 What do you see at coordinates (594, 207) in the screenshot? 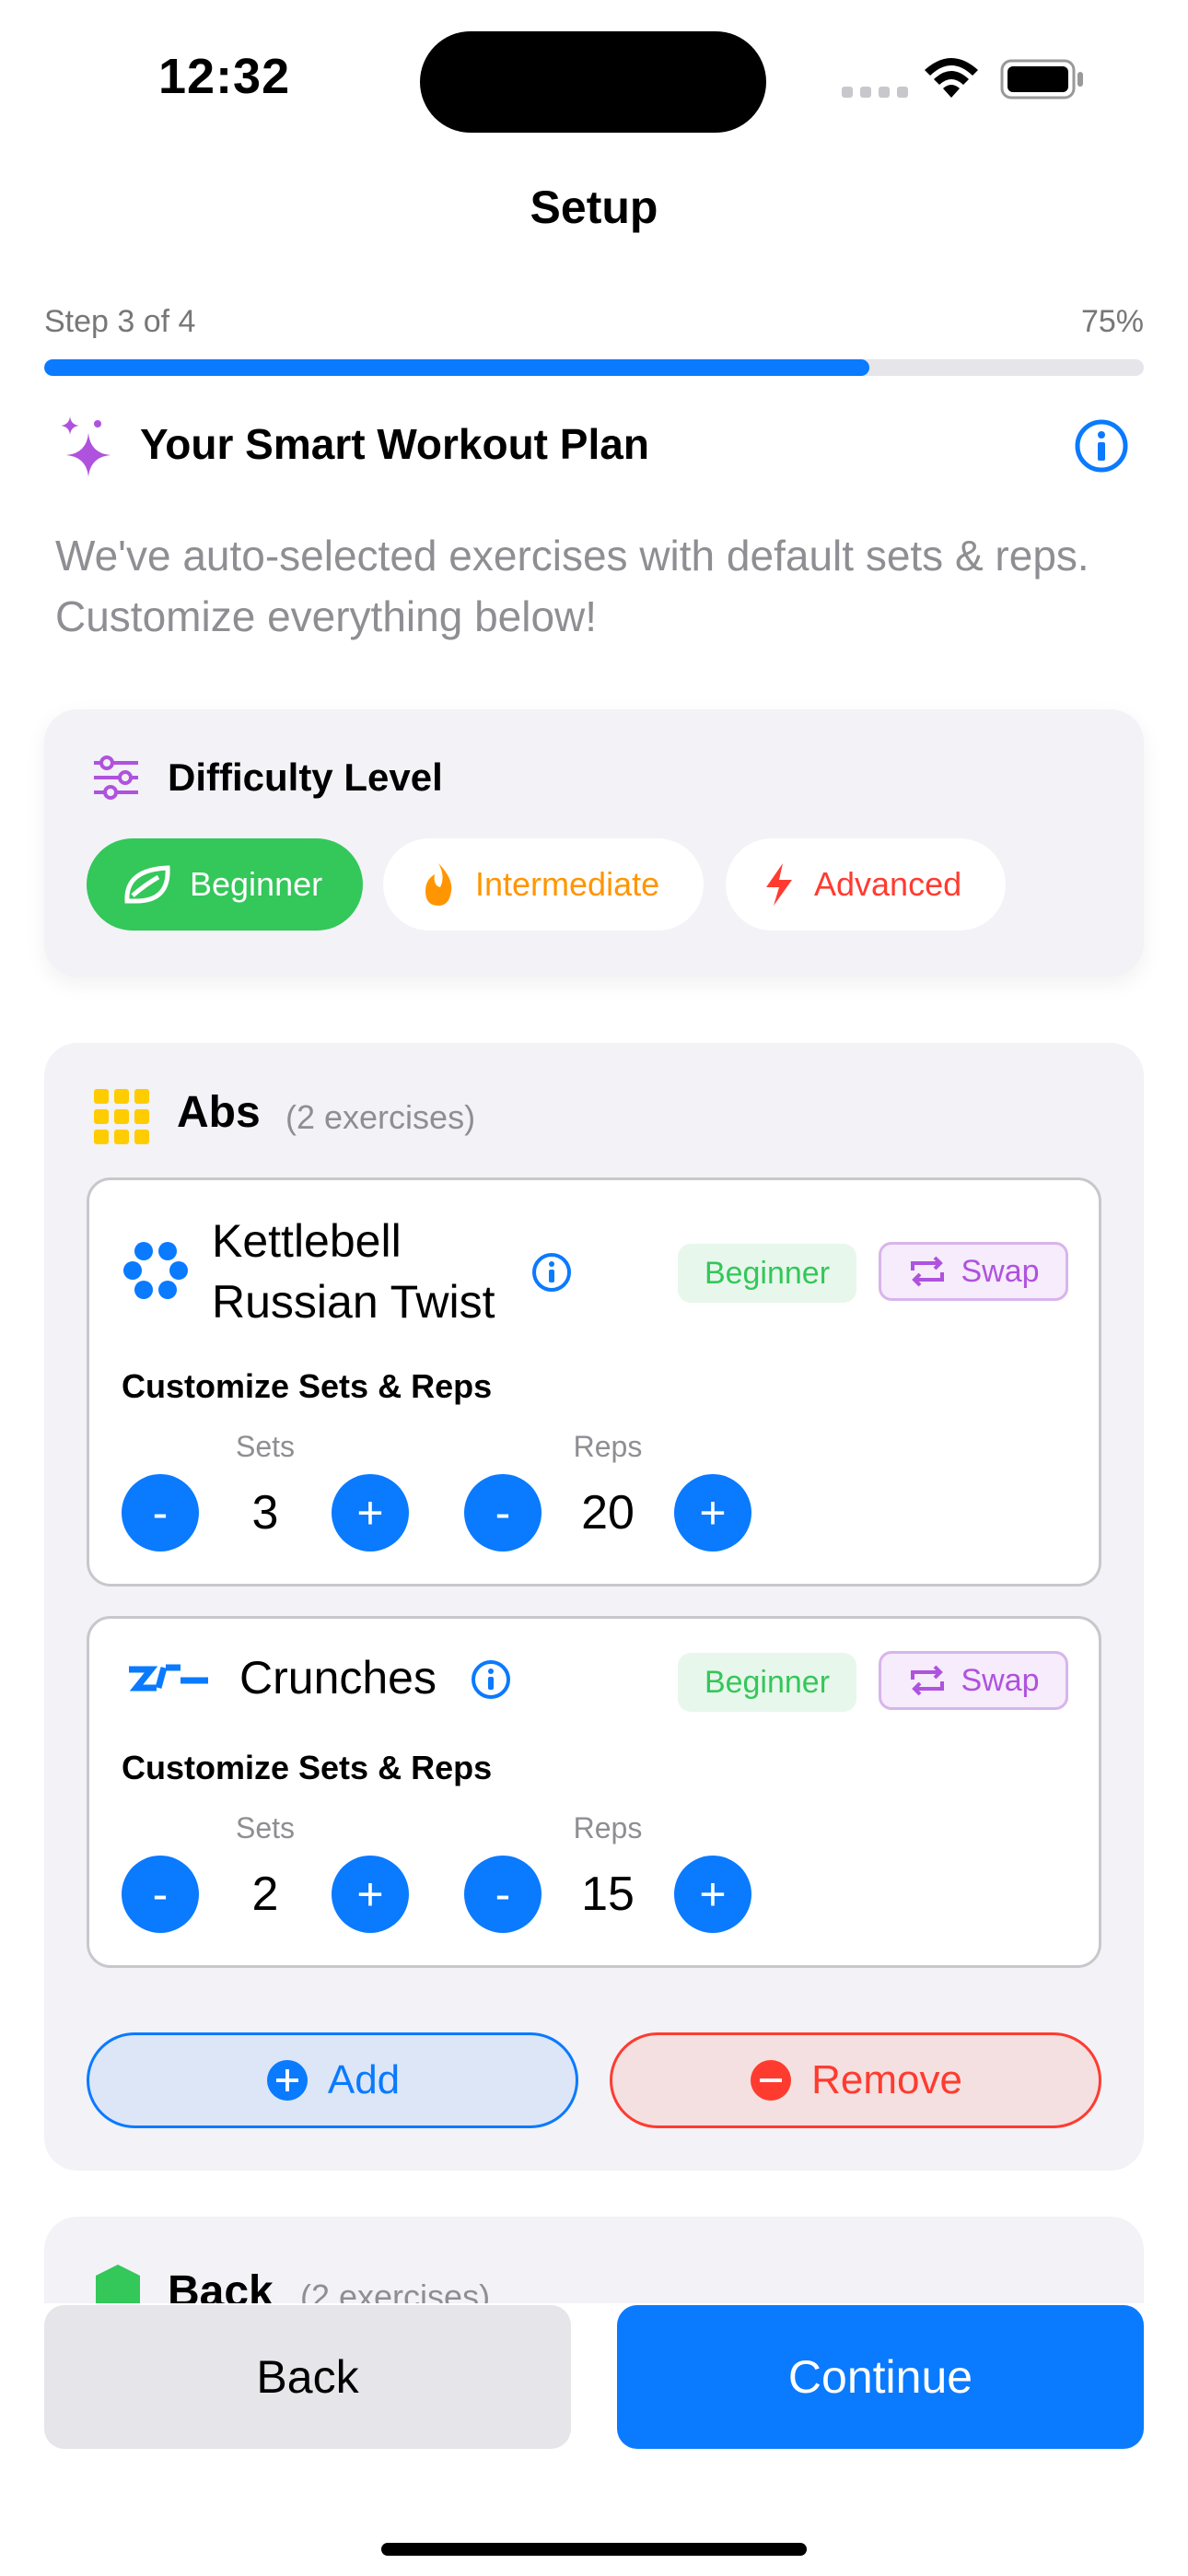
I see `page-title: Setup` at bounding box center [594, 207].